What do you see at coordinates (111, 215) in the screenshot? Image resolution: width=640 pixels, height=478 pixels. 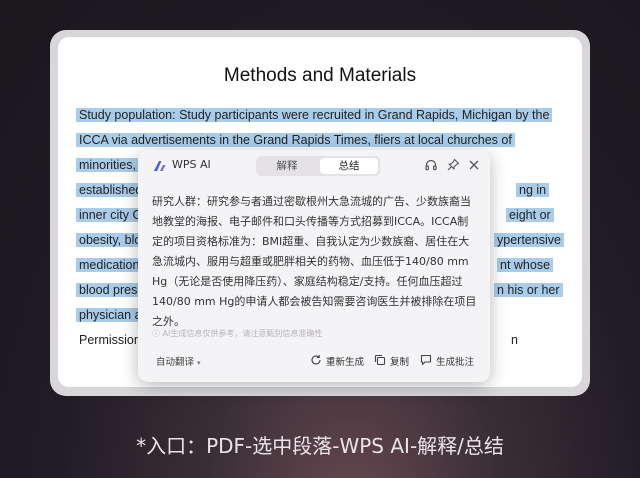 I see `paragraph-line: inner city G` at bounding box center [111, 215].